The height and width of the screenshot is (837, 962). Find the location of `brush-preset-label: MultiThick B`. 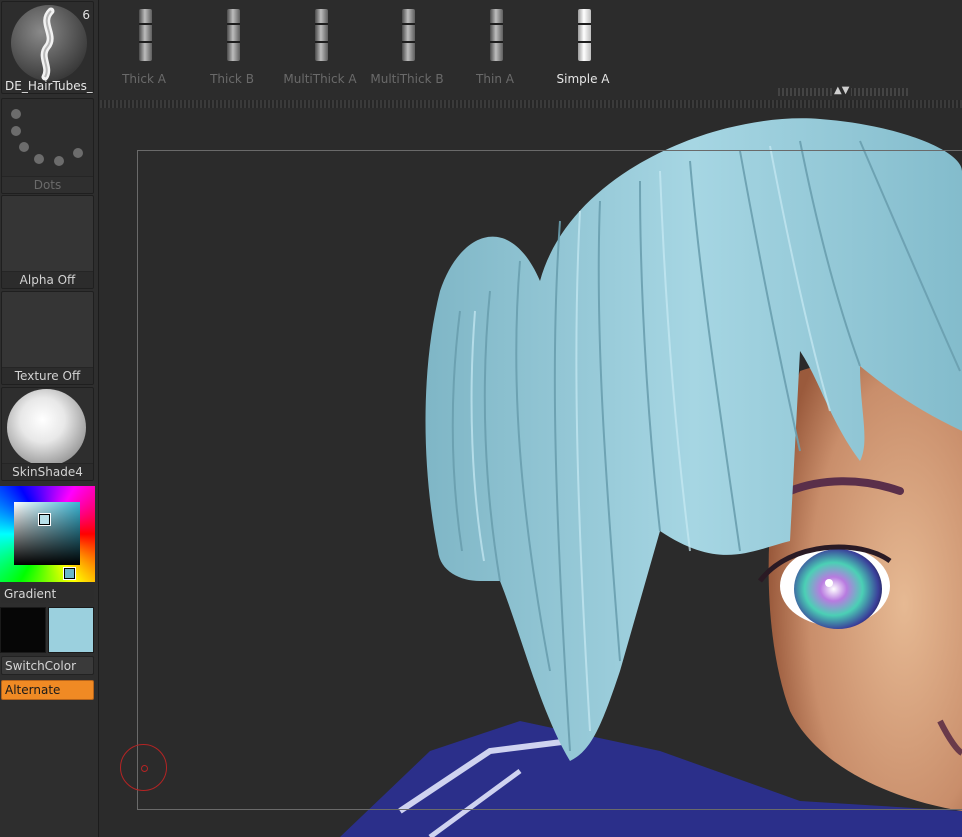

brush-preset-label: MultiThick B is located at coordinates (407, 79).